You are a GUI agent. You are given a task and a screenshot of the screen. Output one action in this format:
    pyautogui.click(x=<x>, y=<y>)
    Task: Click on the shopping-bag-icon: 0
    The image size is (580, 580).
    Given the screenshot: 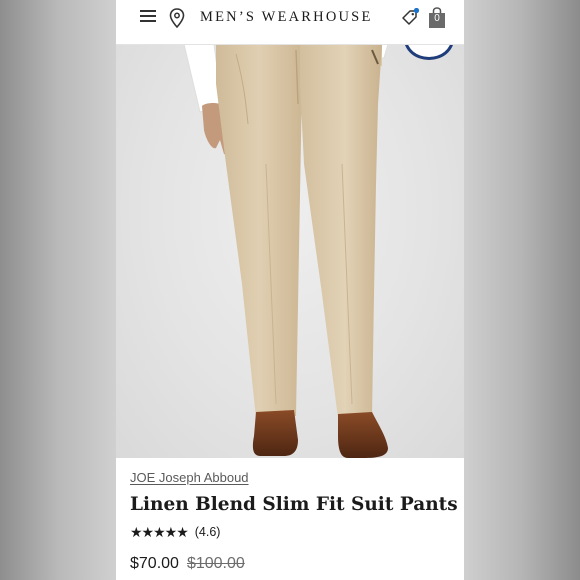 What is the action you would take?
    pyautogui.click(x=437, y=18)
    